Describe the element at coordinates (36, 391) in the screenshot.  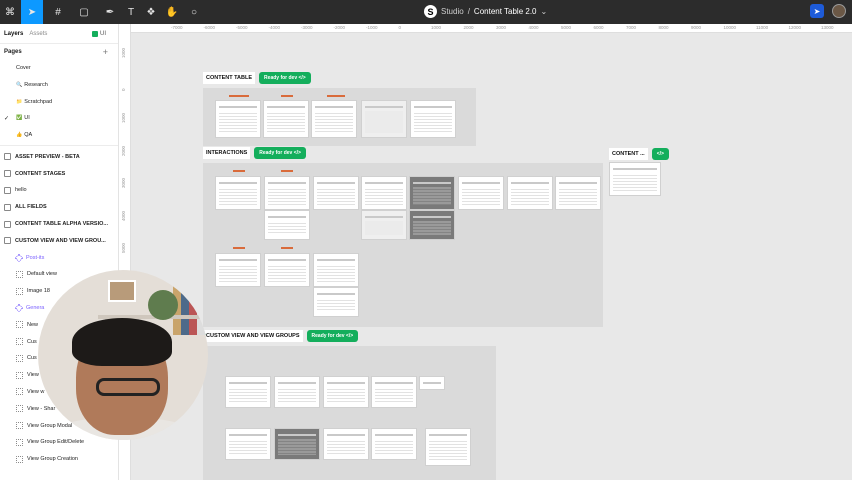
I see `layer-label: View w` at that location.